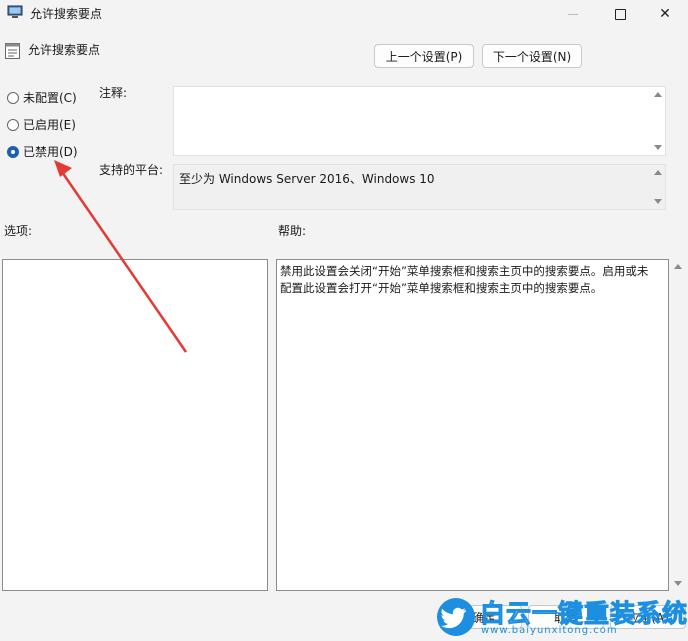  I want to click on radio-label: 已禁用(D), so click(50, 152).